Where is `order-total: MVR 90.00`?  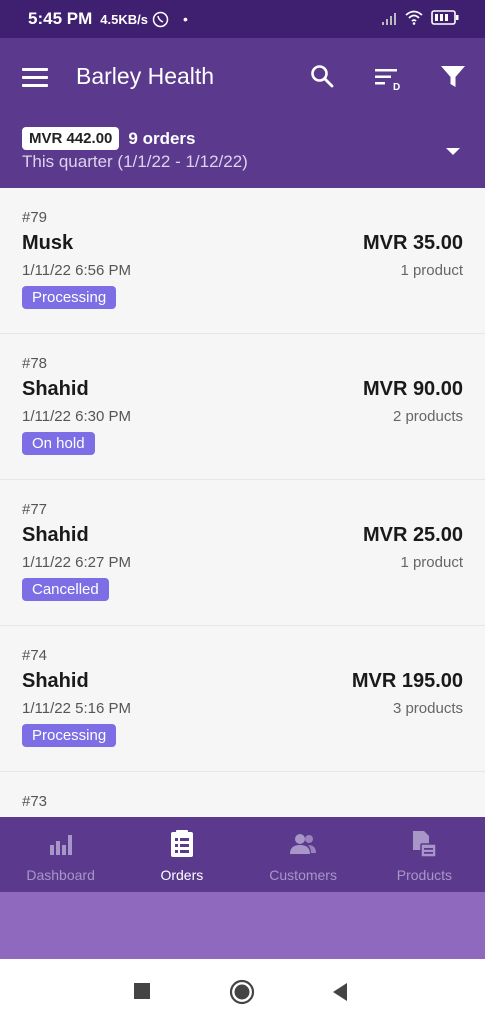 order-total: MVR 90.00 is located at coordinates (412, 389).